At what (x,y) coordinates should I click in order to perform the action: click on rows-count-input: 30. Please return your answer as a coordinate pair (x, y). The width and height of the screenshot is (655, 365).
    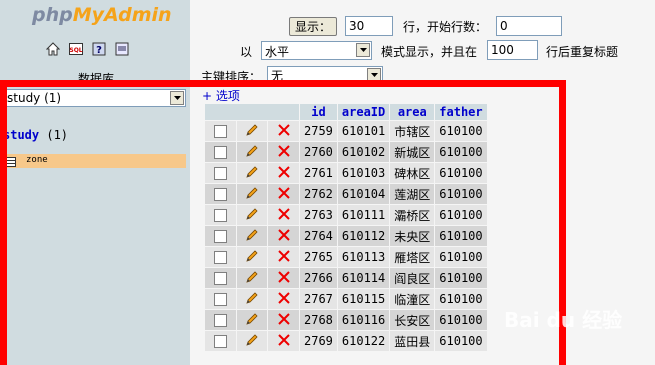
    Looking at the image, I should click on (369, 26).